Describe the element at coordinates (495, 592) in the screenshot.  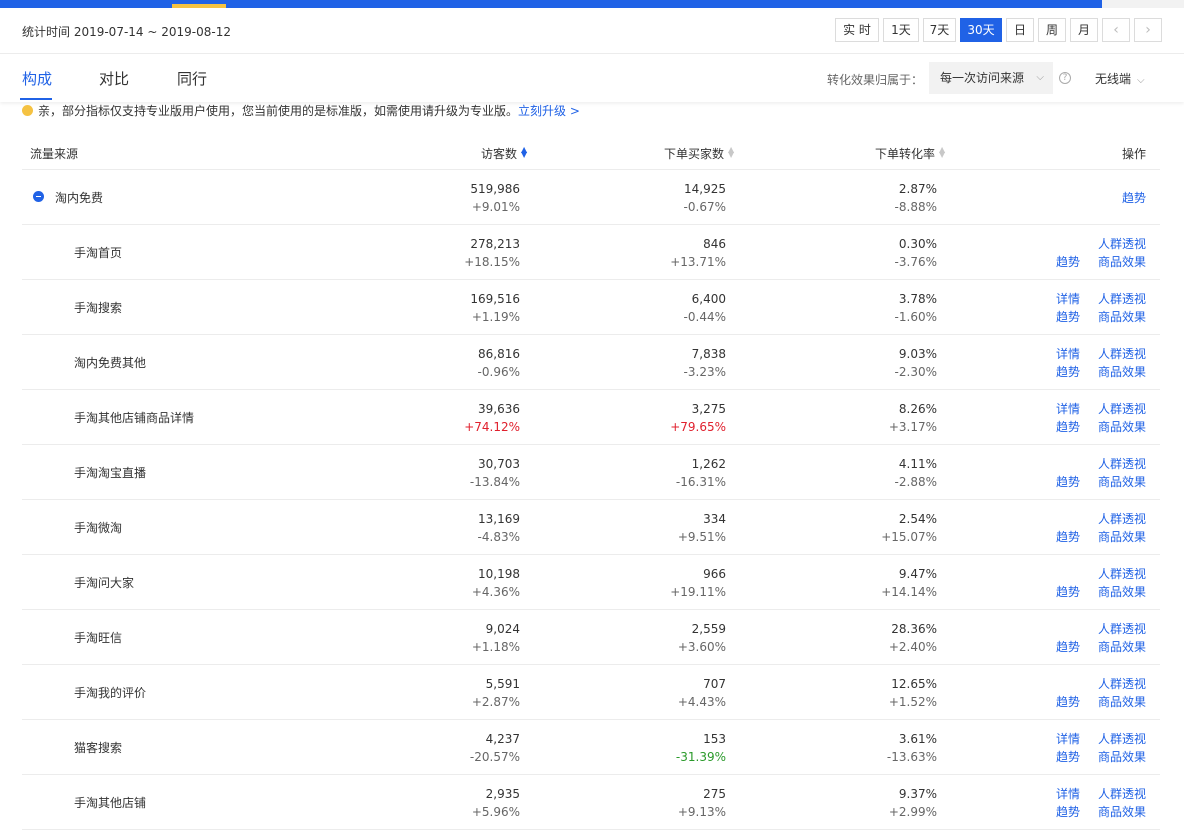
I see `visitors-change: +4.36%` at that location.